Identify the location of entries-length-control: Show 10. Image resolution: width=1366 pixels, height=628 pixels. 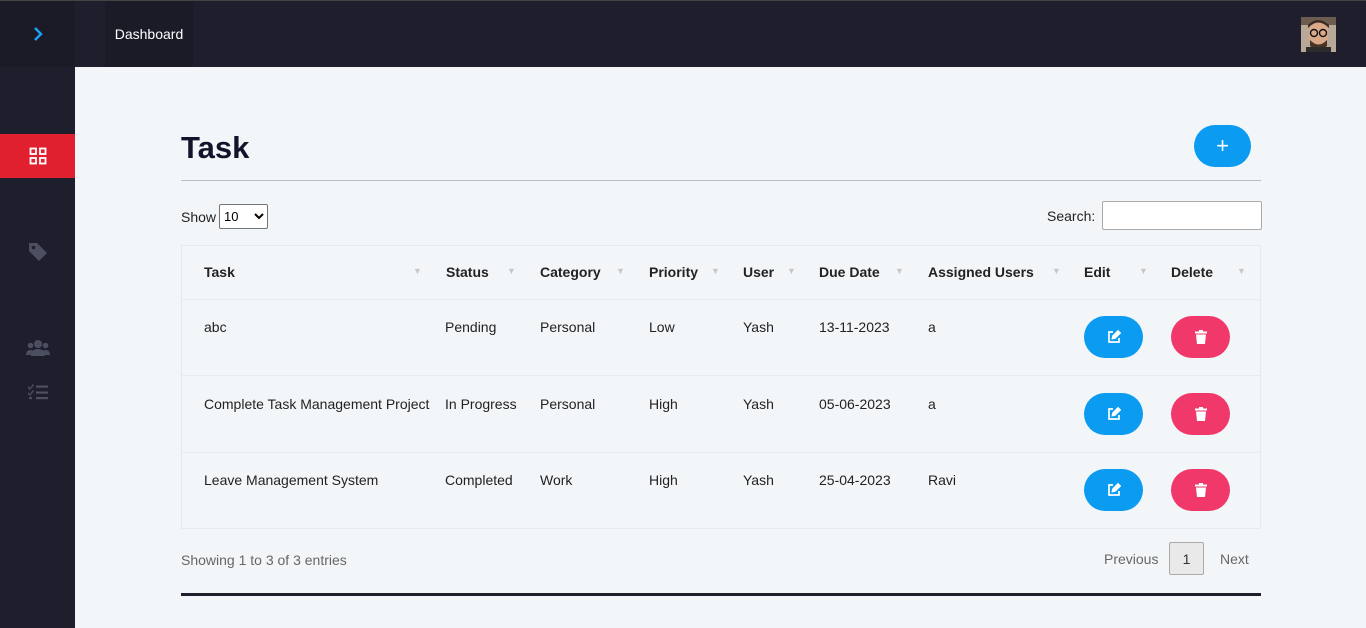
(225, 216).